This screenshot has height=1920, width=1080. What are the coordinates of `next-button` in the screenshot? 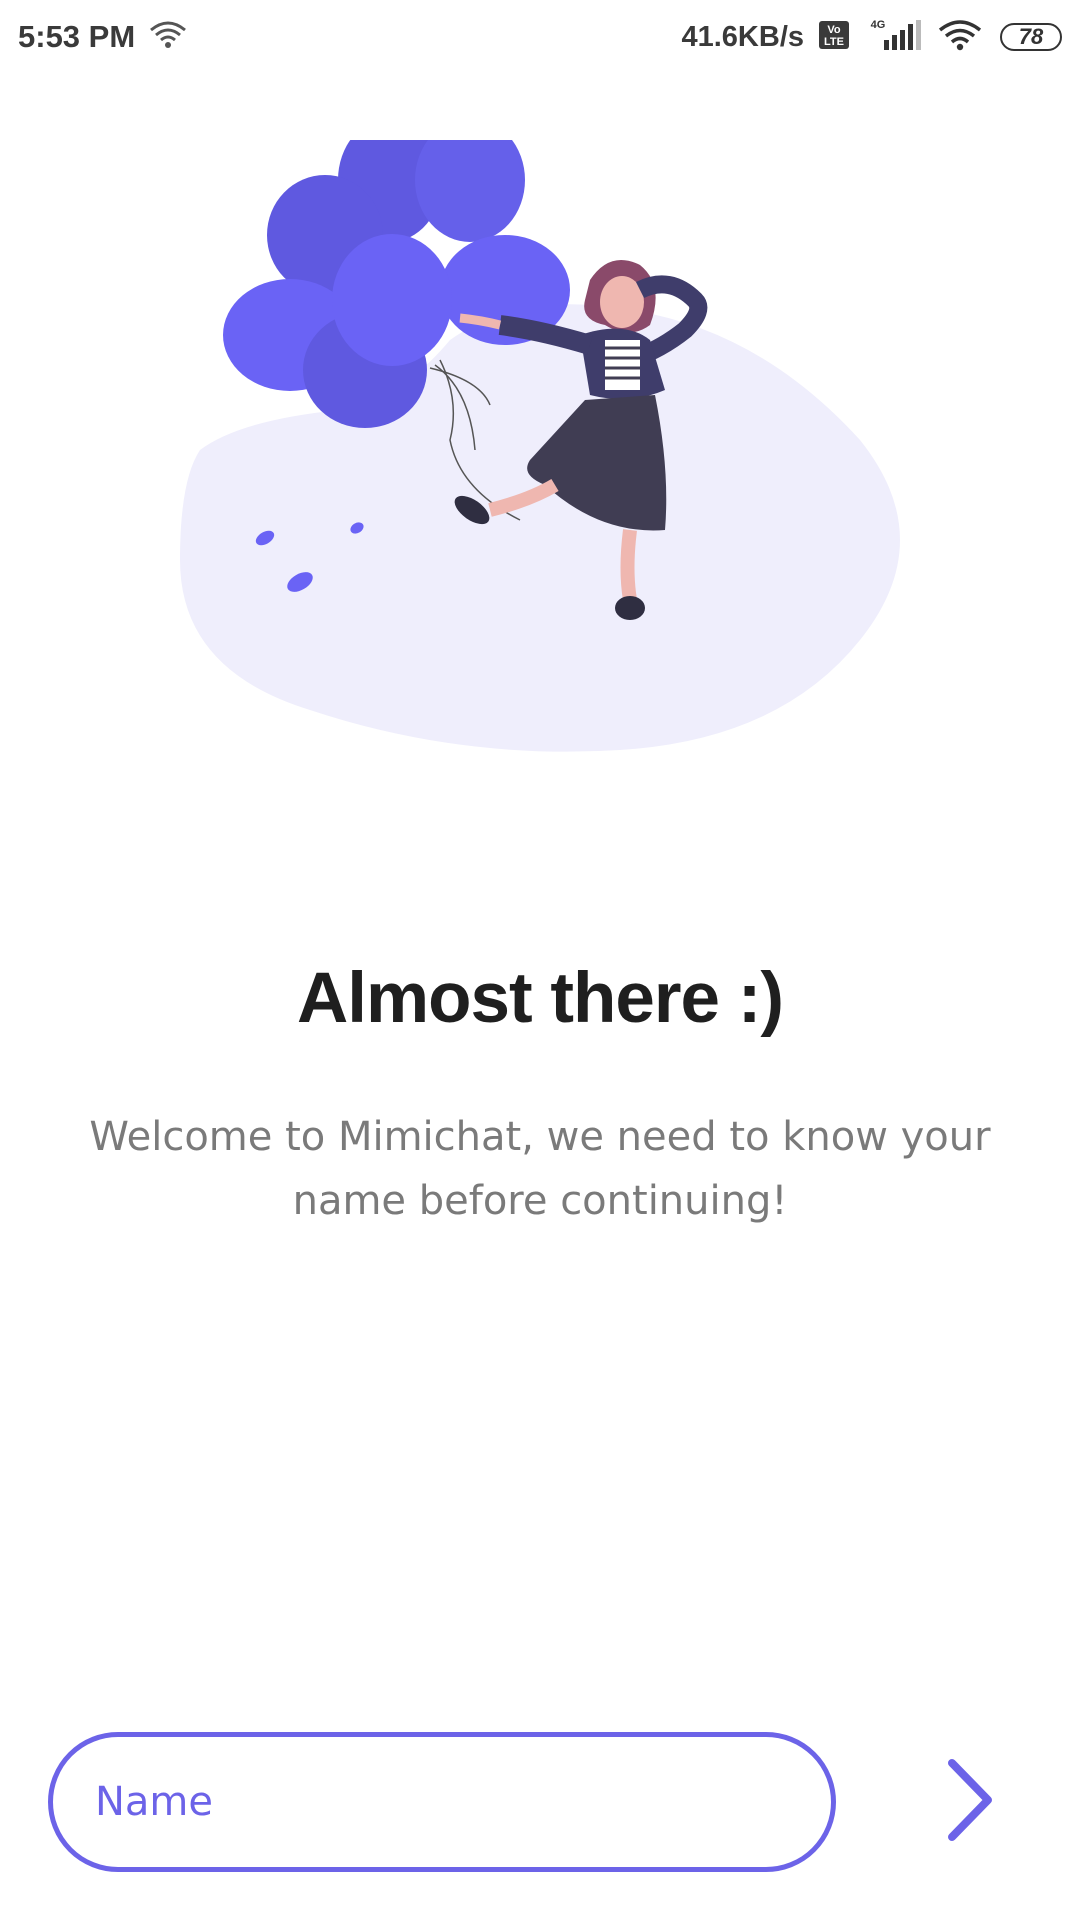 It's located at (970, 1802).